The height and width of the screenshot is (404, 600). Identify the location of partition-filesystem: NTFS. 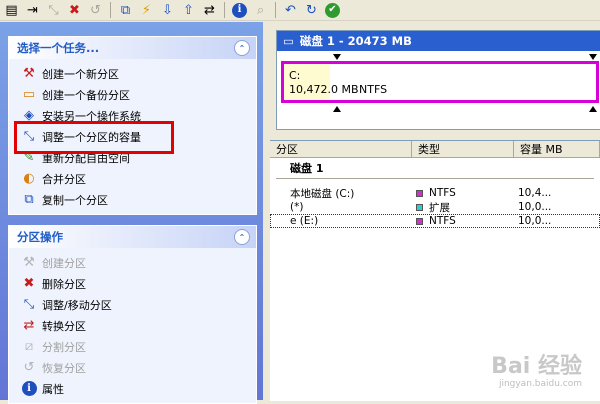
(373, 89).